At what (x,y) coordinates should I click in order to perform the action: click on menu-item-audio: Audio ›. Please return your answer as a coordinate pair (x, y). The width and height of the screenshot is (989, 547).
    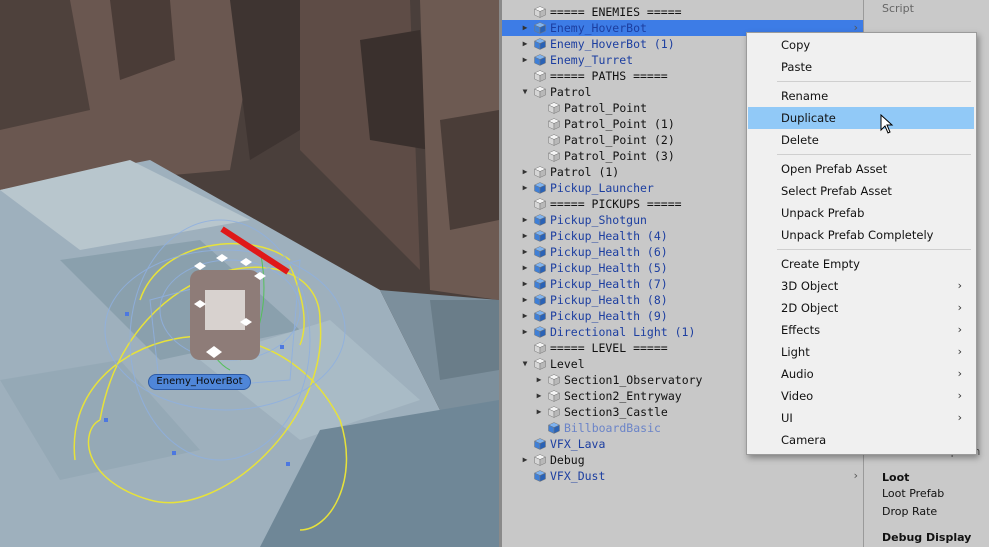
    Looking at the image, I should click on (861, 374).